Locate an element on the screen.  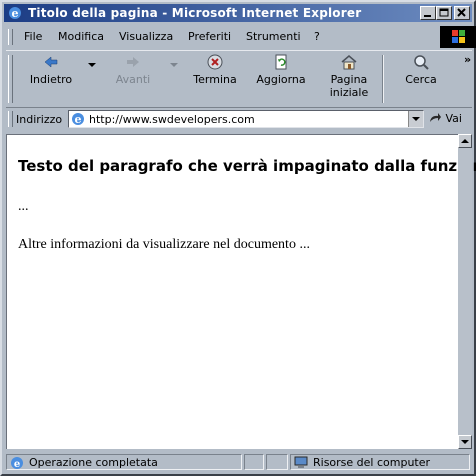
back-label: Indietro is located at coordinates (51, 79).